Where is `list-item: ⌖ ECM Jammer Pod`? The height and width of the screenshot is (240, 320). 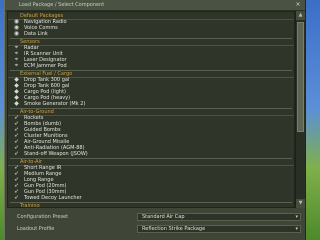 list-item: ⌖ ECM Jammer Pod is located at coordinates (151, 66).